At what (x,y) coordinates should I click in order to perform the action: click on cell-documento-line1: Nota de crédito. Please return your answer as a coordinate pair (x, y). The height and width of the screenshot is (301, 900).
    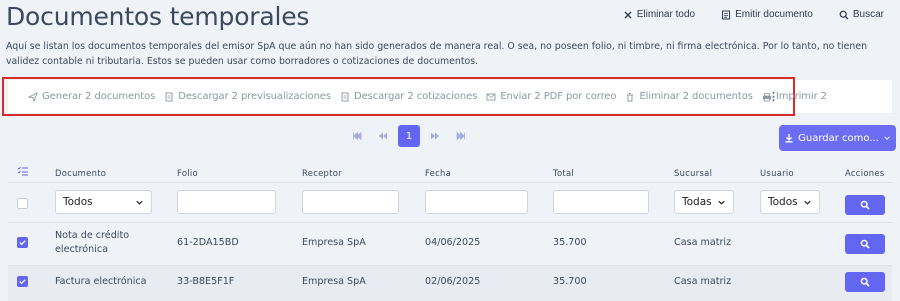
    Looking at the image, I should click on (92, 235).